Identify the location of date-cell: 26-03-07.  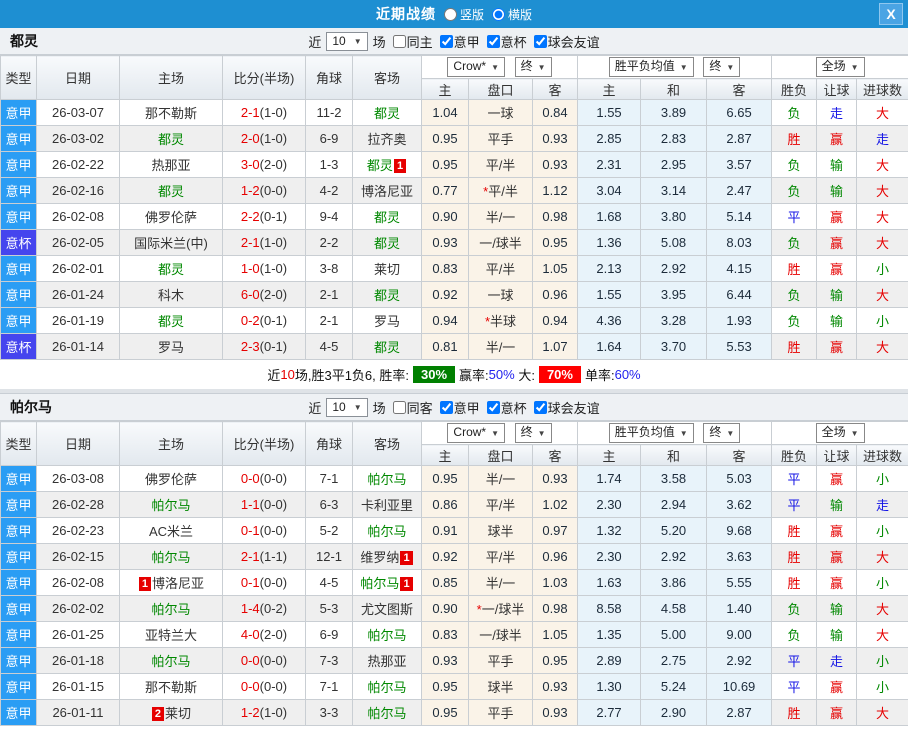
(78, 112).